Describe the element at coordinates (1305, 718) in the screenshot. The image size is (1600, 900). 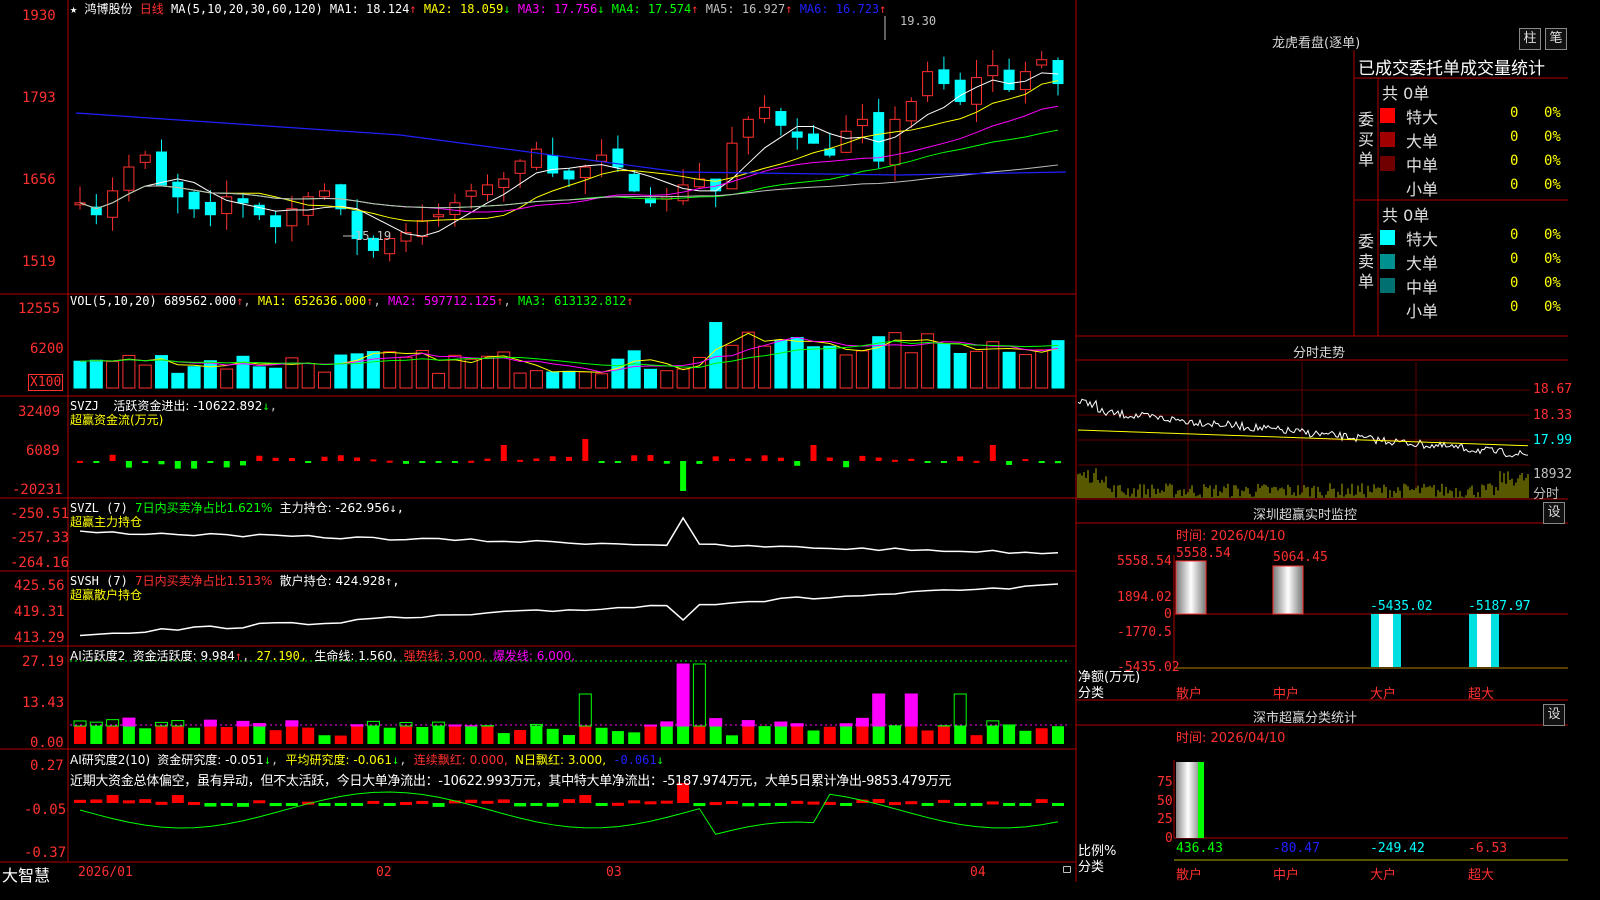
I see `sz-class-title: 深市超赢分类统计` at that location.